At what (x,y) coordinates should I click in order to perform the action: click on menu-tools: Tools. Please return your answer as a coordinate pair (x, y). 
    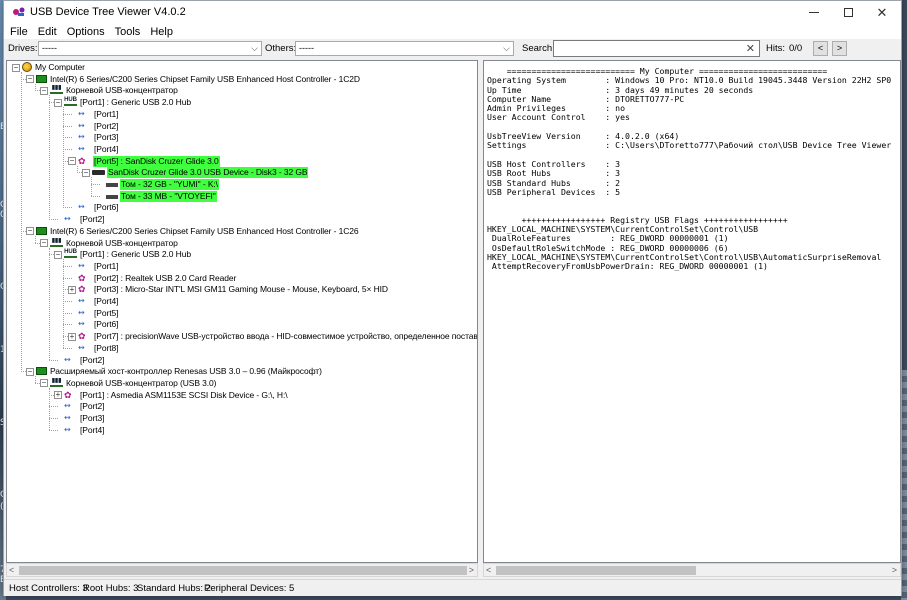
    Looking at the image, I should click on (128, 32).